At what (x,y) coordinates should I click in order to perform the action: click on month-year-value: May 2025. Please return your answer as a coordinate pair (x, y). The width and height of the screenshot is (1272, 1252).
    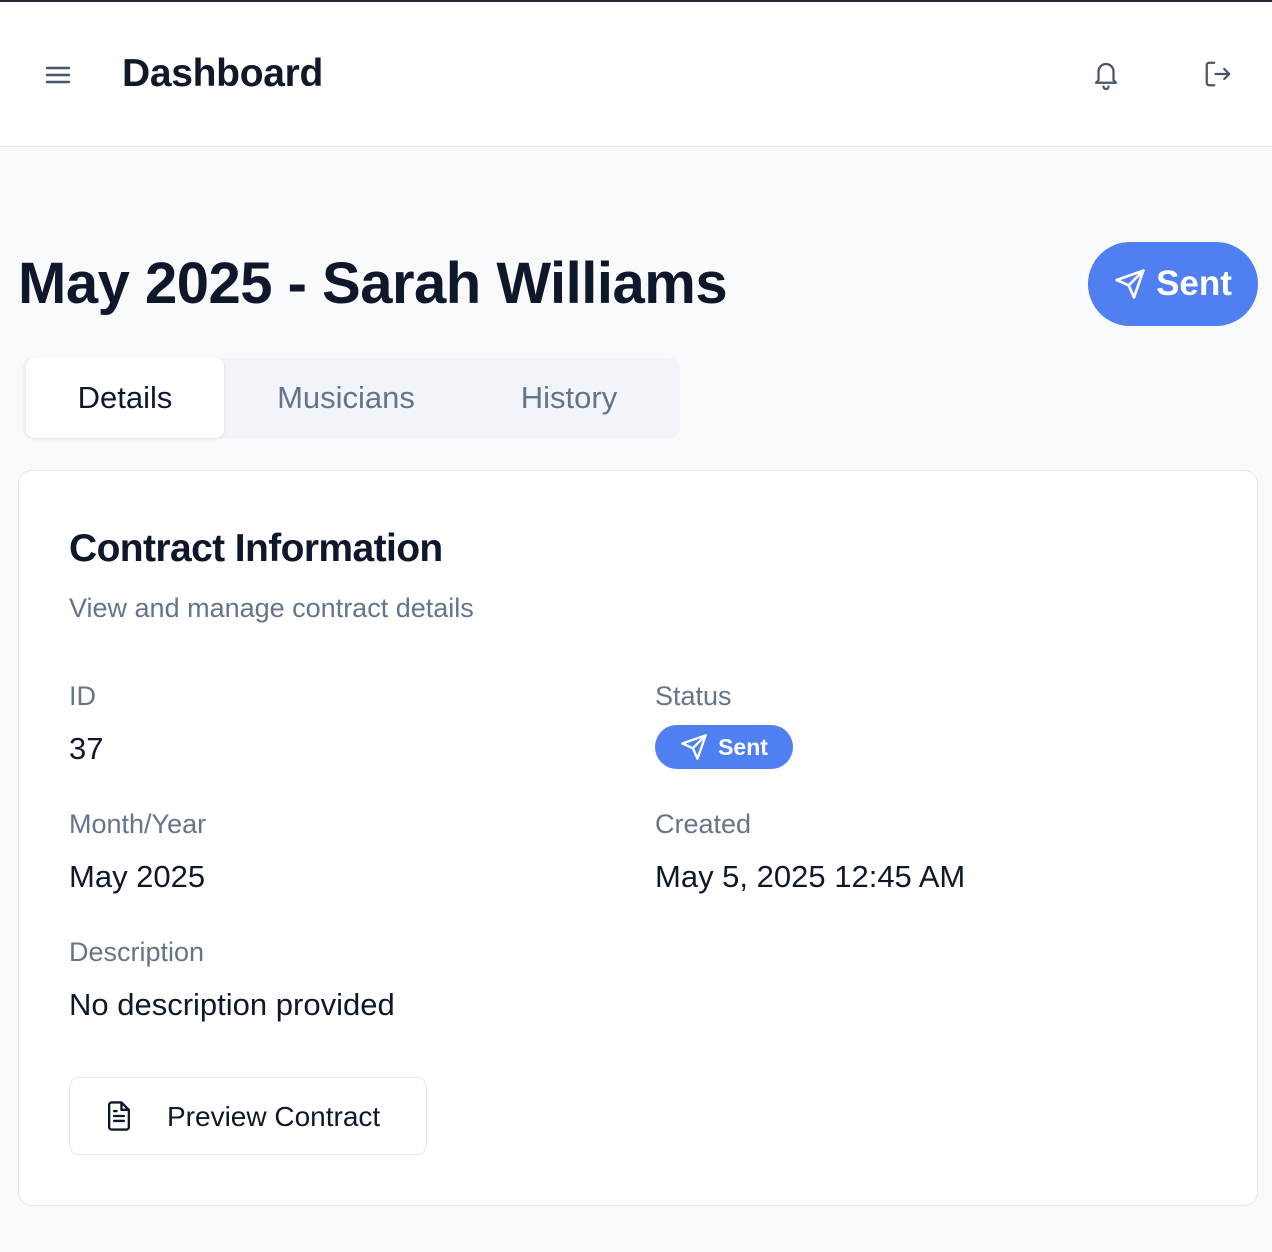
    Looking at the image, I should click on (137, 876).